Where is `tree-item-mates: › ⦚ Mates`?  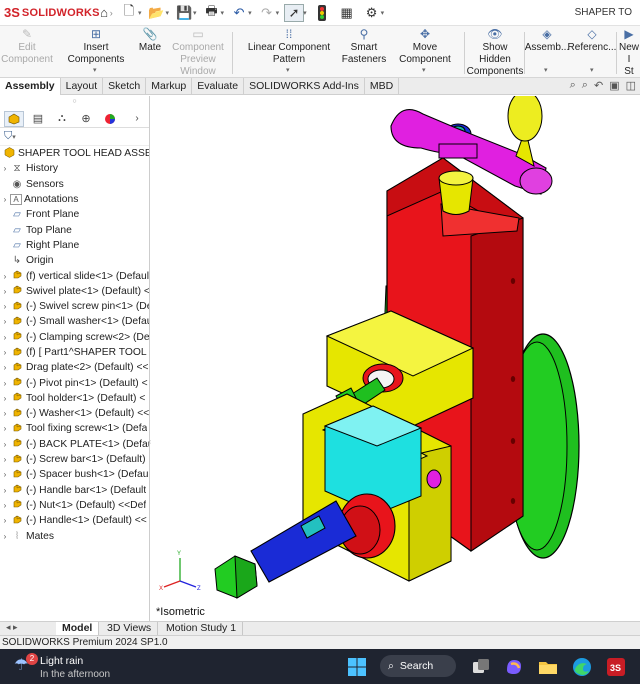 tree-item-mates: › ⦚ Mates is located at coordinates (74, 535).